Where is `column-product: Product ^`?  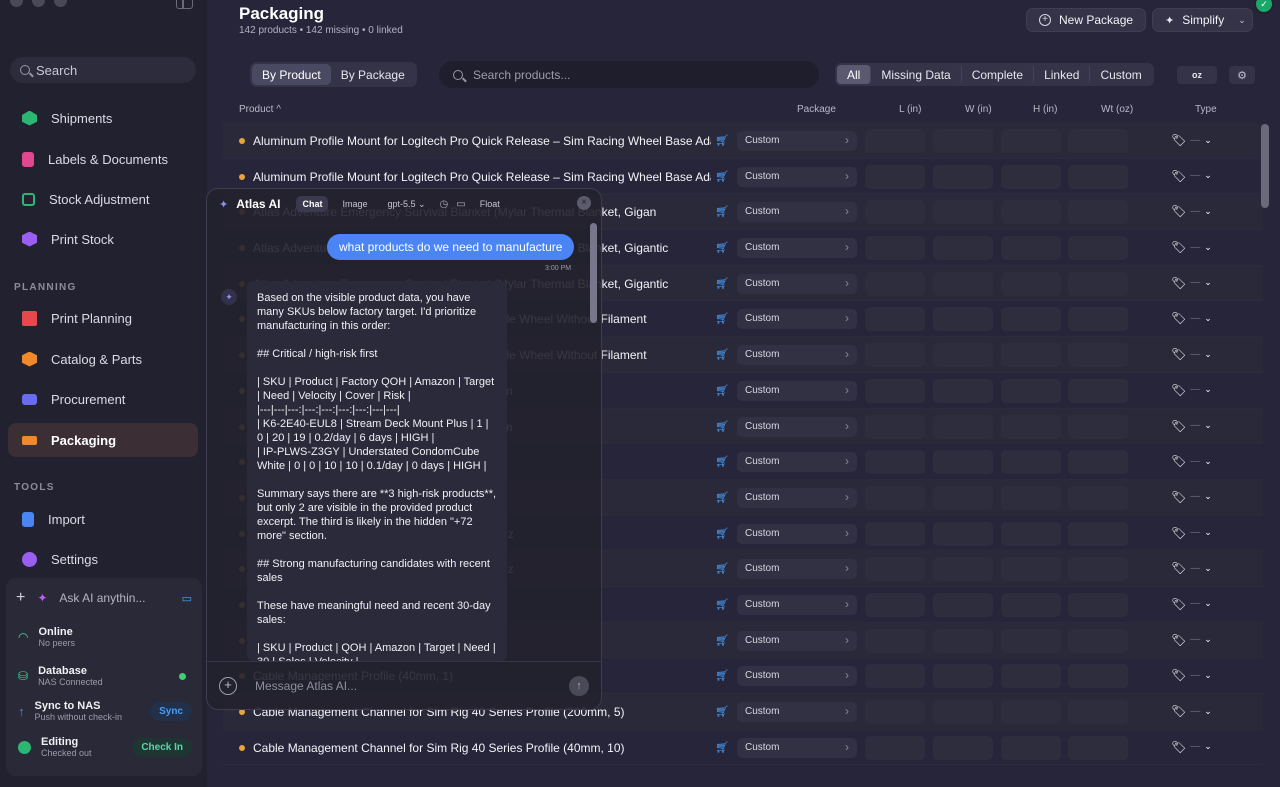
column-product: Product ^ is located at coordinates (260, 109).